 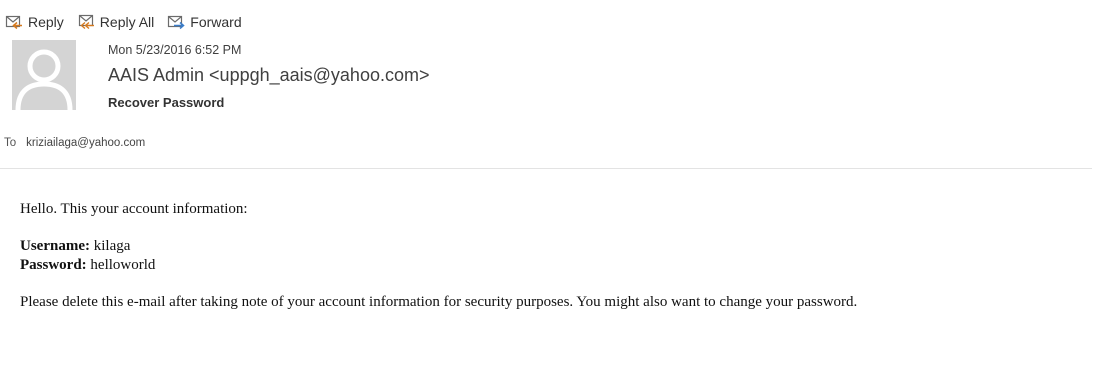 I want to click on reply-all-label: Reply All, so click(x=127, y=22).